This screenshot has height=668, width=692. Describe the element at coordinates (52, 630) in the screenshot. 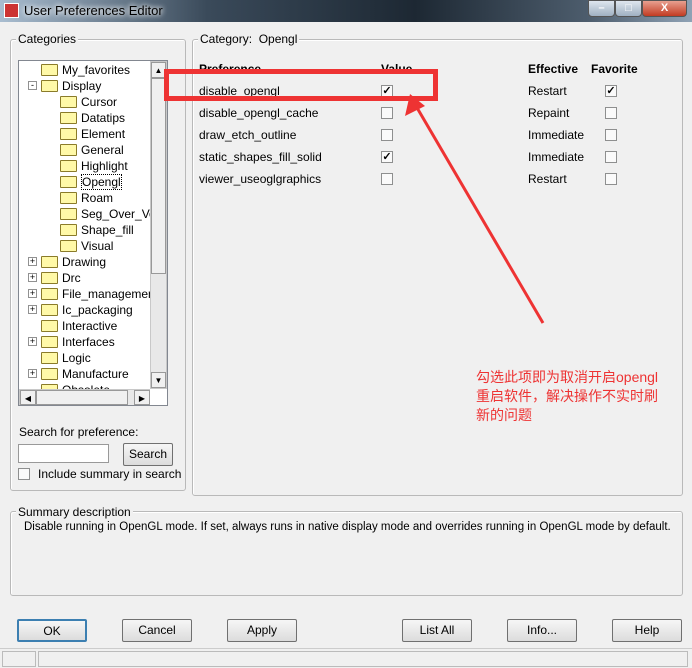

I see `ok-button: OK` at that location.